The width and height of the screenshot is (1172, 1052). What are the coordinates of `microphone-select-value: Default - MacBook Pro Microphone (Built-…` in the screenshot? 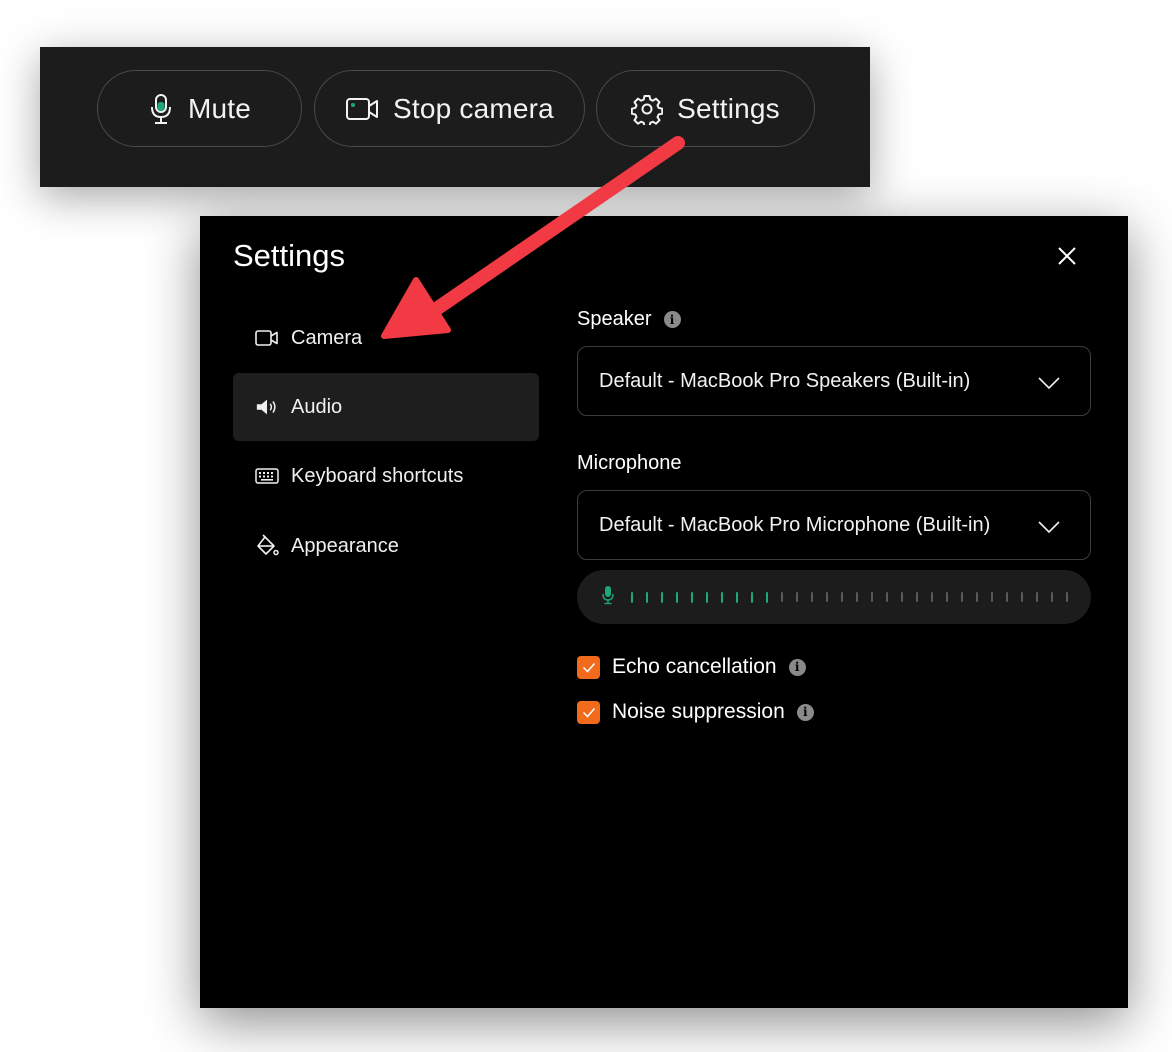 It's located at (795, 524).